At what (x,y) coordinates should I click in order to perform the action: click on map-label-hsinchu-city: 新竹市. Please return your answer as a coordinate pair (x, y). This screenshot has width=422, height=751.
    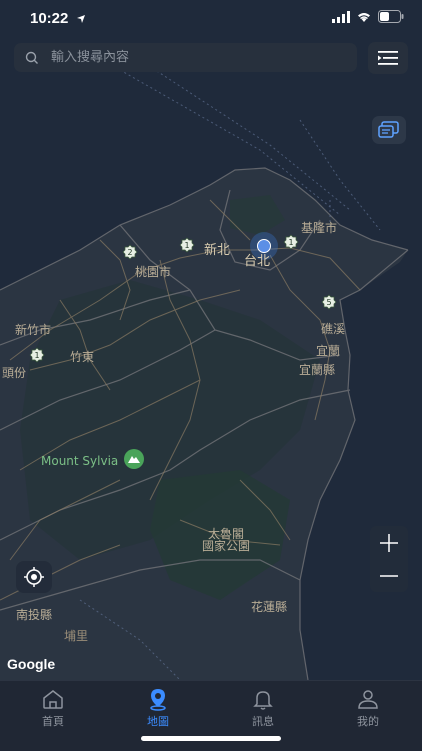
    Looking at the image, I should click on (33, 330).